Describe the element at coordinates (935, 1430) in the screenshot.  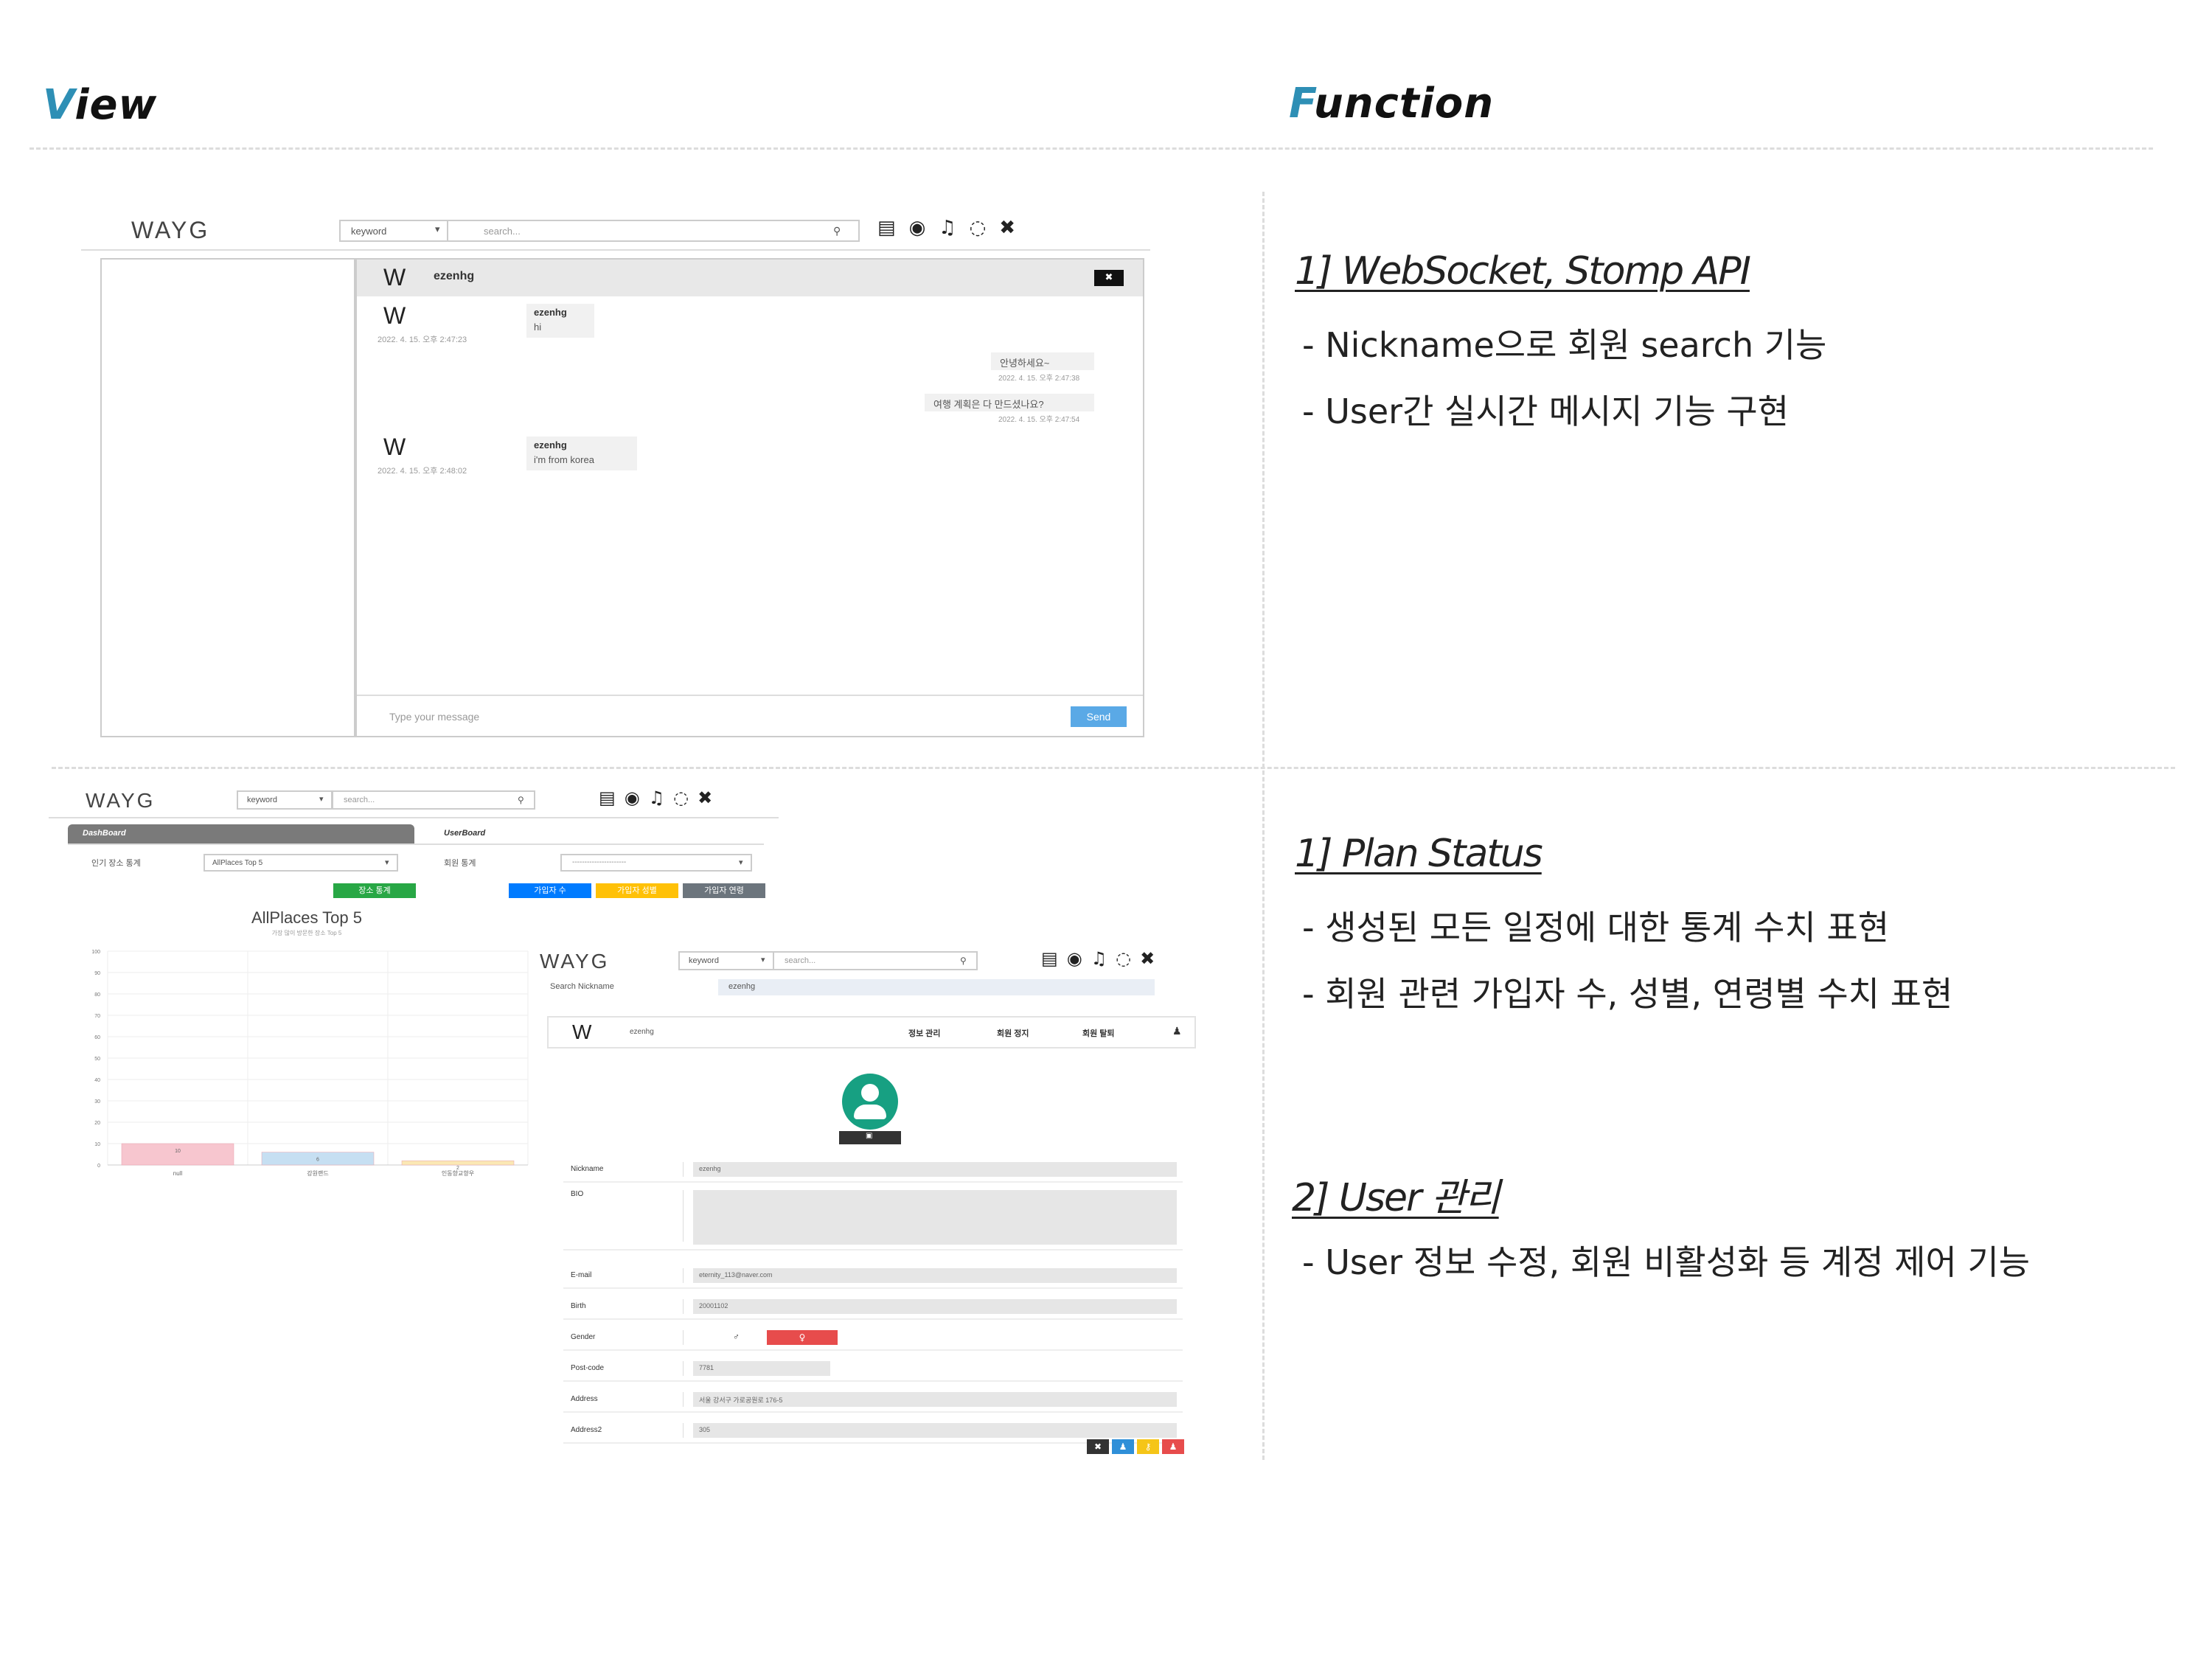
I see `address2-field: 305` at that location.